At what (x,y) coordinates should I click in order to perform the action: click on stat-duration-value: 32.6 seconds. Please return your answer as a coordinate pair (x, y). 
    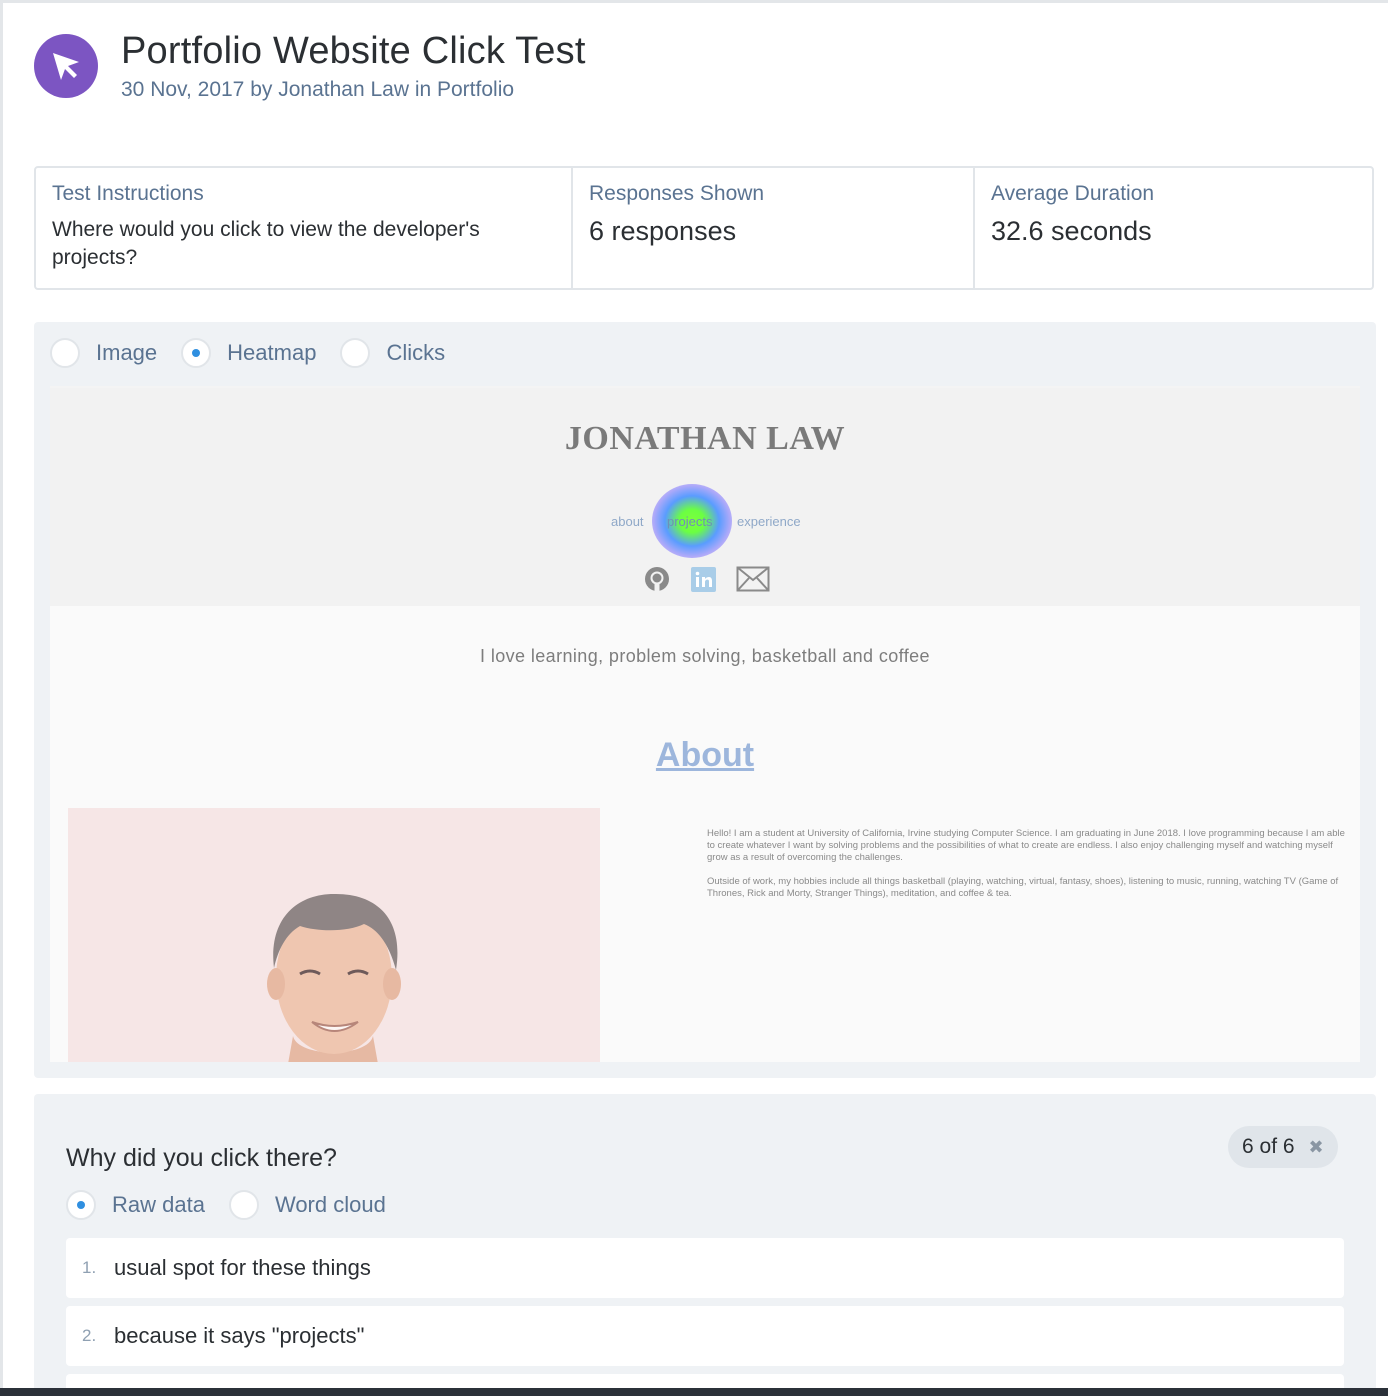
    Looking at the image, I should click on (1071, 231).